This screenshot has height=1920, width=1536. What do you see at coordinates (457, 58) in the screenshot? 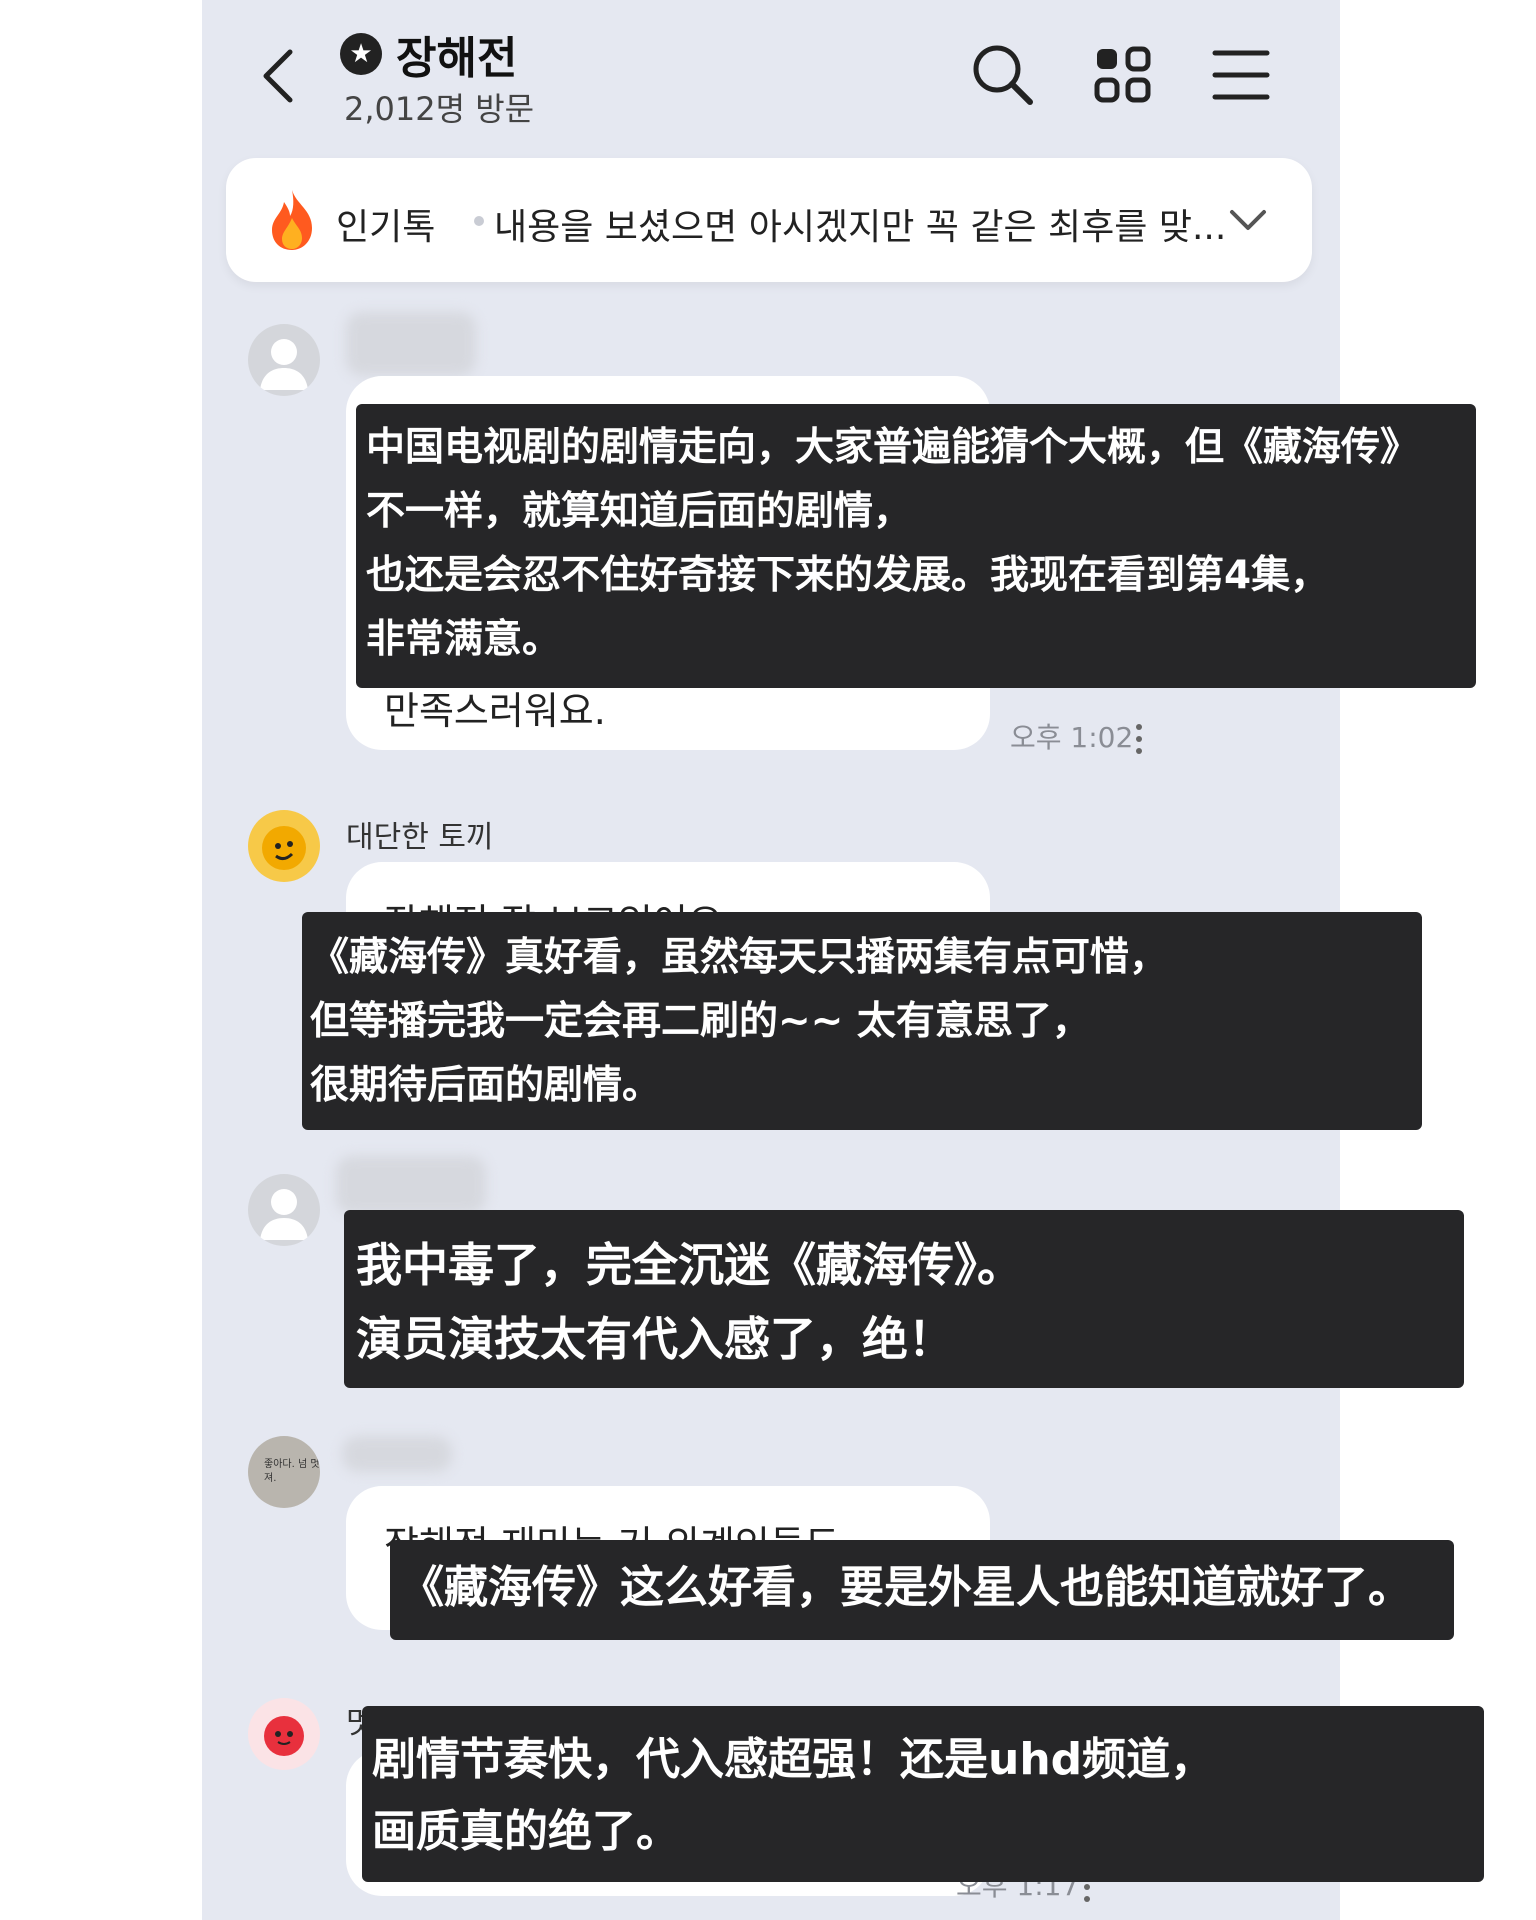
I see `room-title: 장해전` at bounding box center [457, 58].